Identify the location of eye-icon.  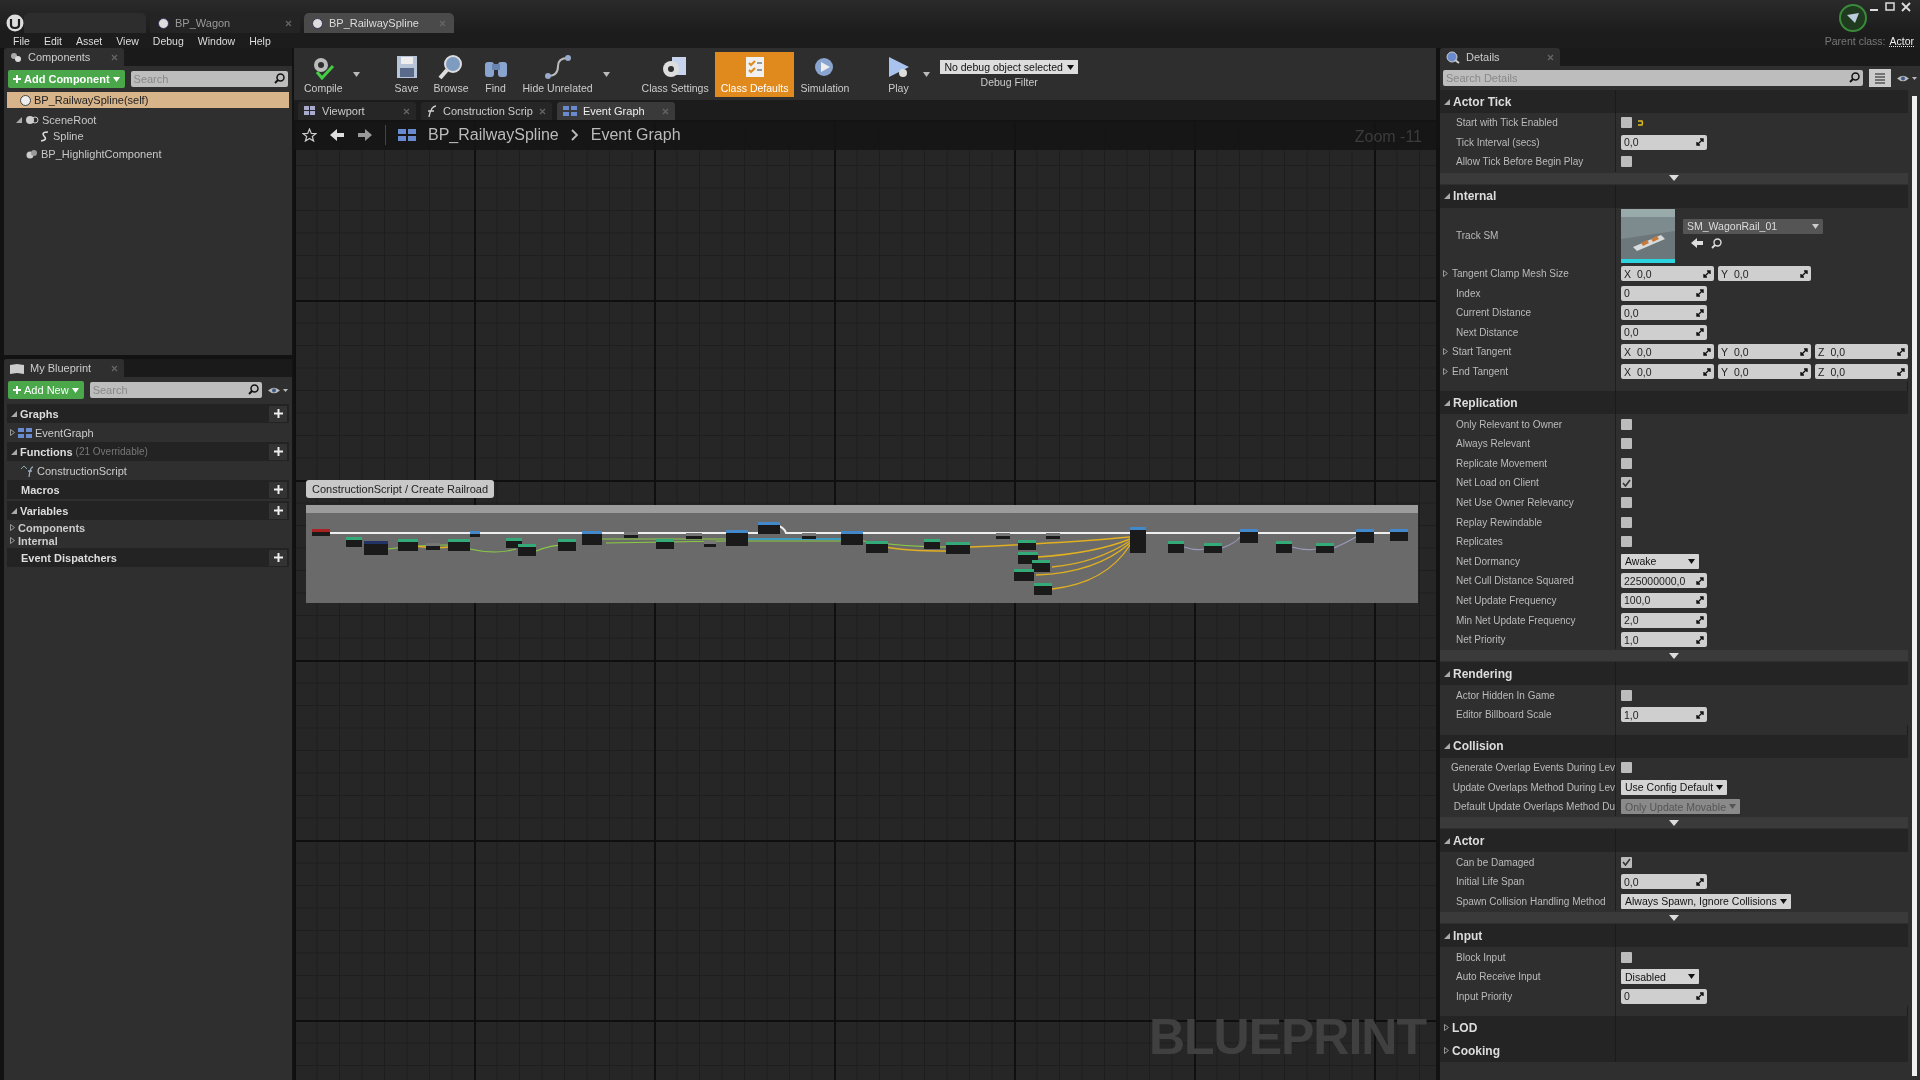
(1907, 78).